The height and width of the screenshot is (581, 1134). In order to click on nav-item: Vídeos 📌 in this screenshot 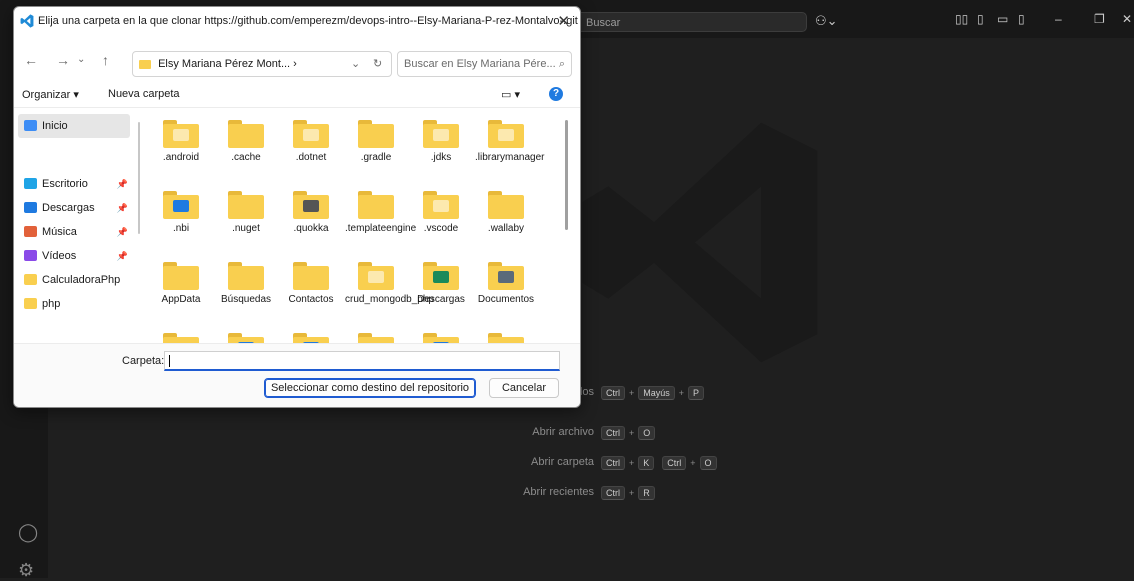, I will do `click(74, 256)`.